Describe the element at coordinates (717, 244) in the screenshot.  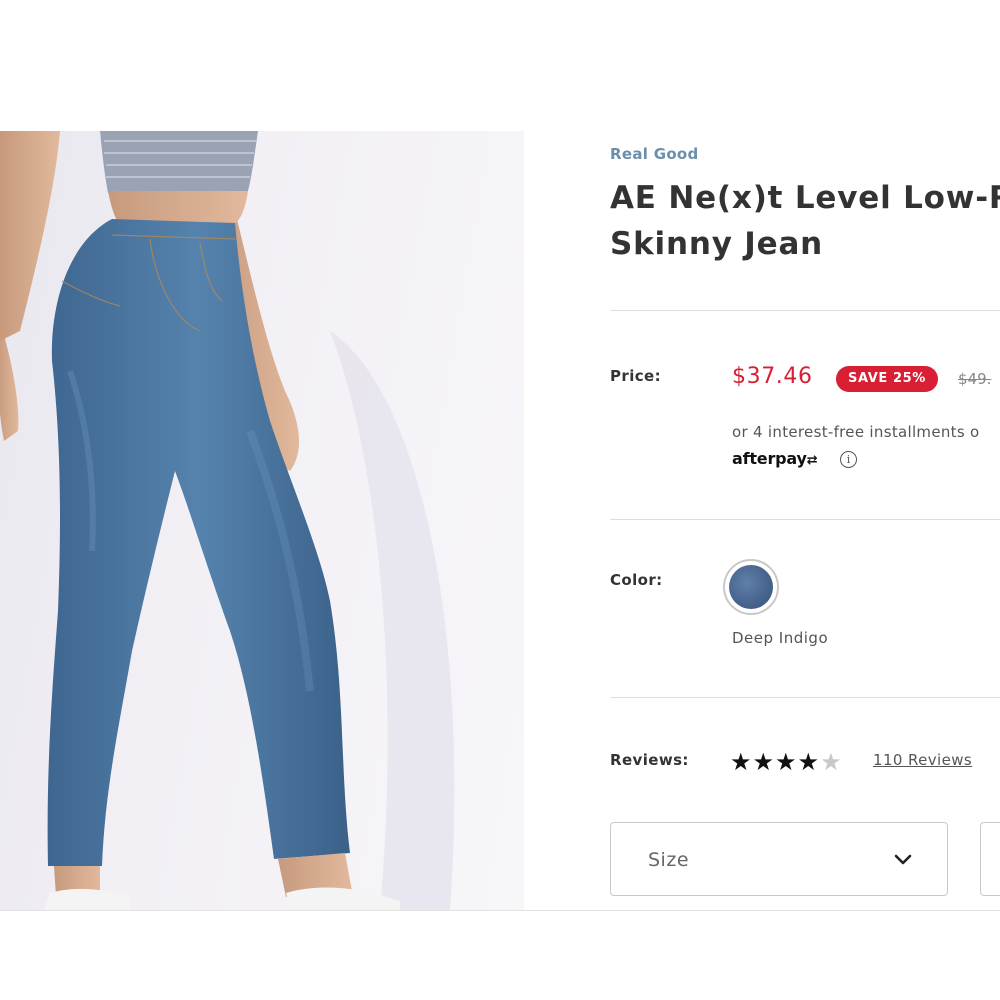
I see `product-title-line2: Skinny Jean` at that location.